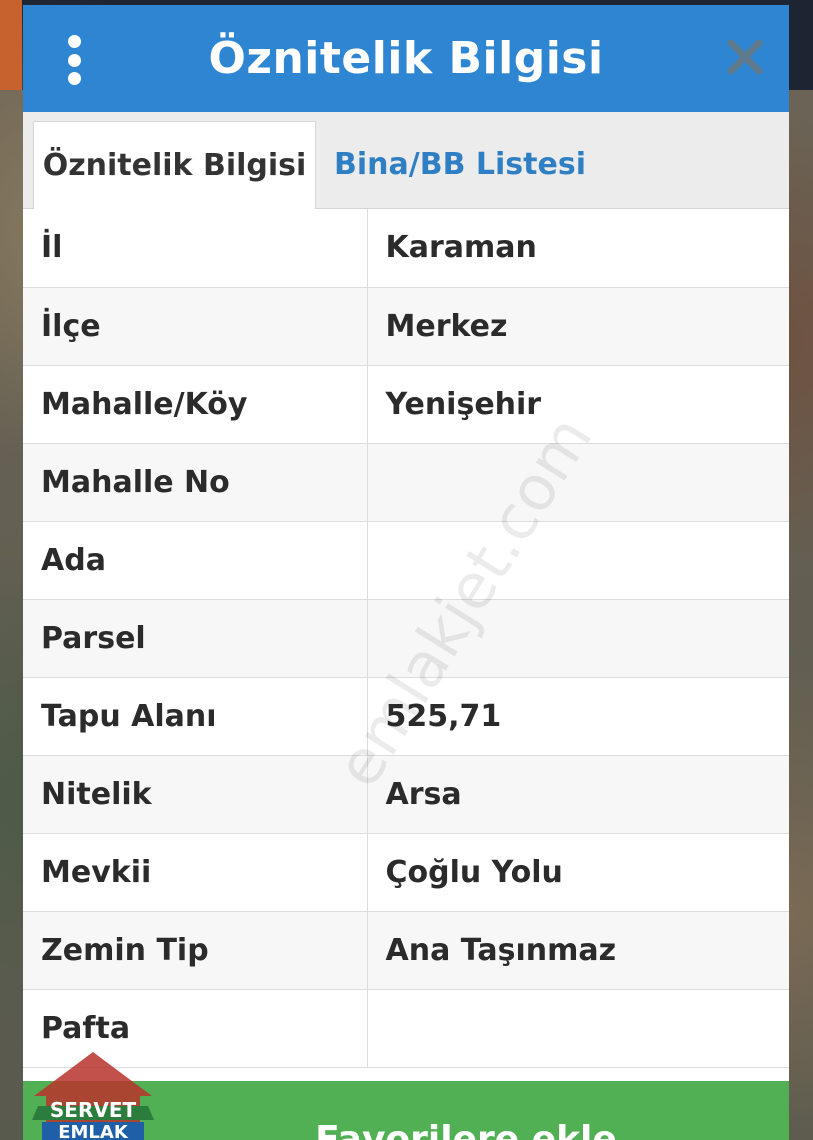  Describe the element at coordinates (745, 57) in the screenshot. I see `close-icon` at that location.